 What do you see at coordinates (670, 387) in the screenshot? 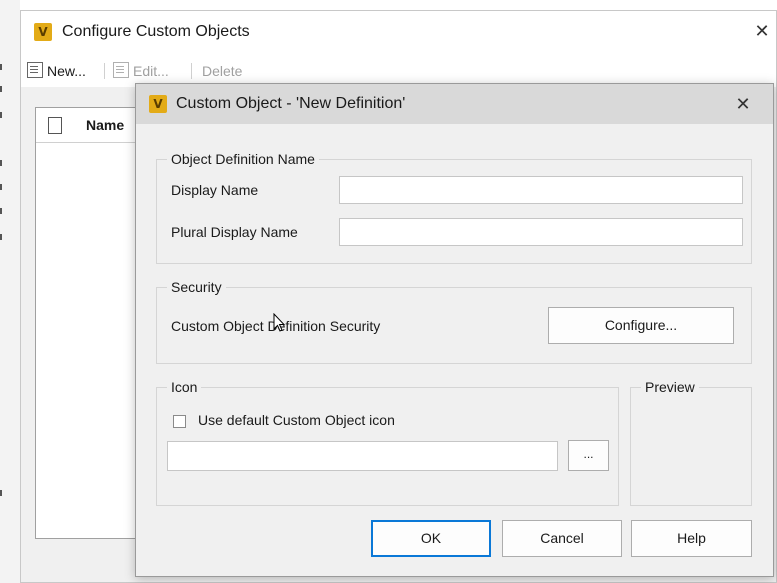
I see `preview-legend: Preview` at bounding box center [670, 387].